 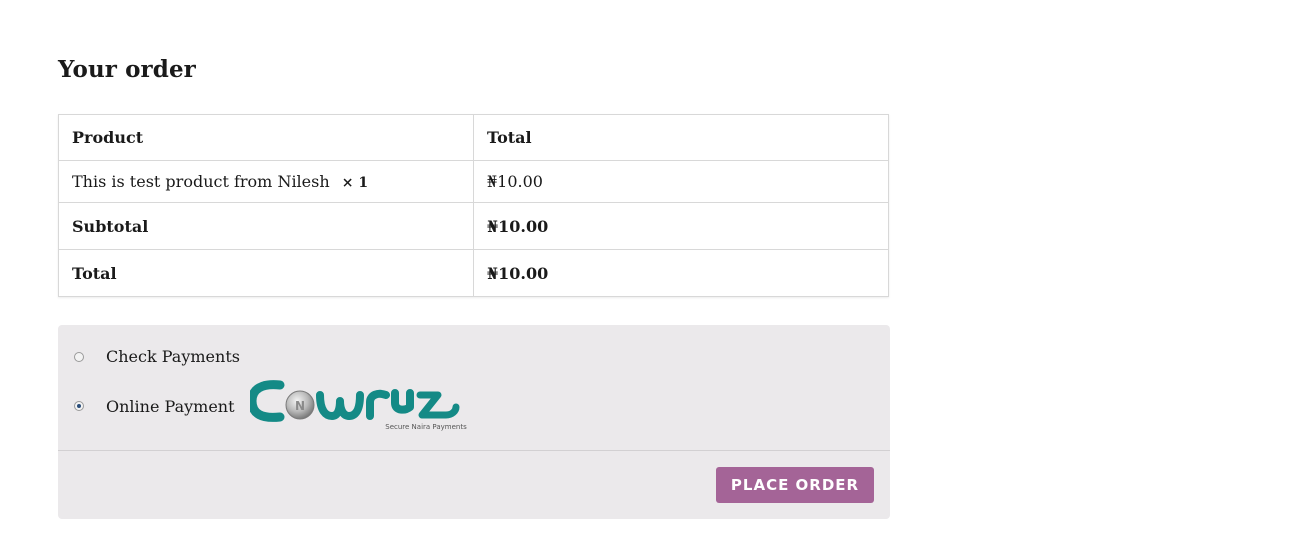 What do you see at coordinates (681, 273) in the screenshot?
I see `total-value: ₦10.00` at bounding box center [681, 273].